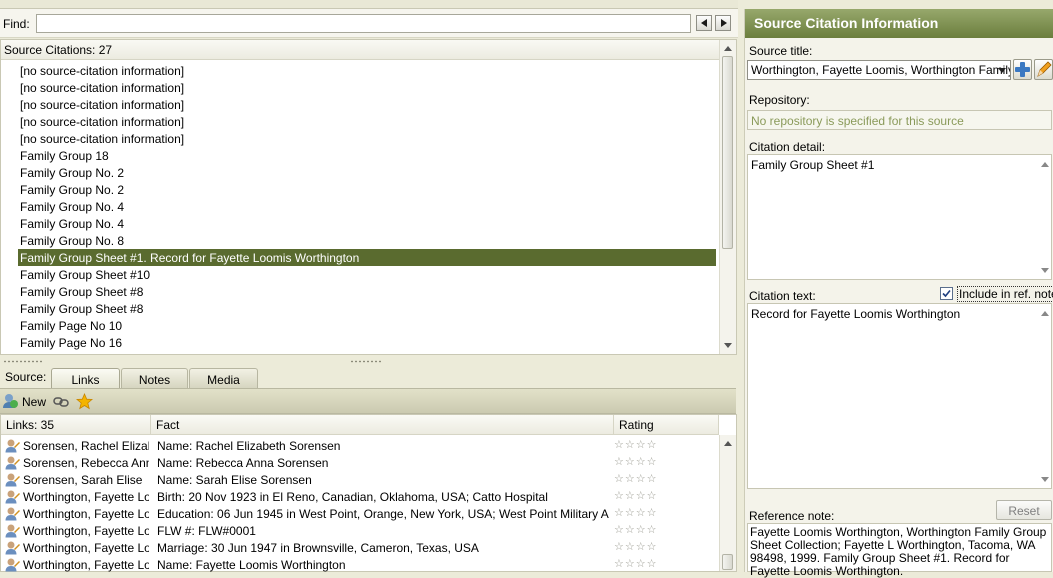  What do you see at coordinates (24, 402) in the screenshot?
I see `new-link-button: New` at bounding box center [24, 402].